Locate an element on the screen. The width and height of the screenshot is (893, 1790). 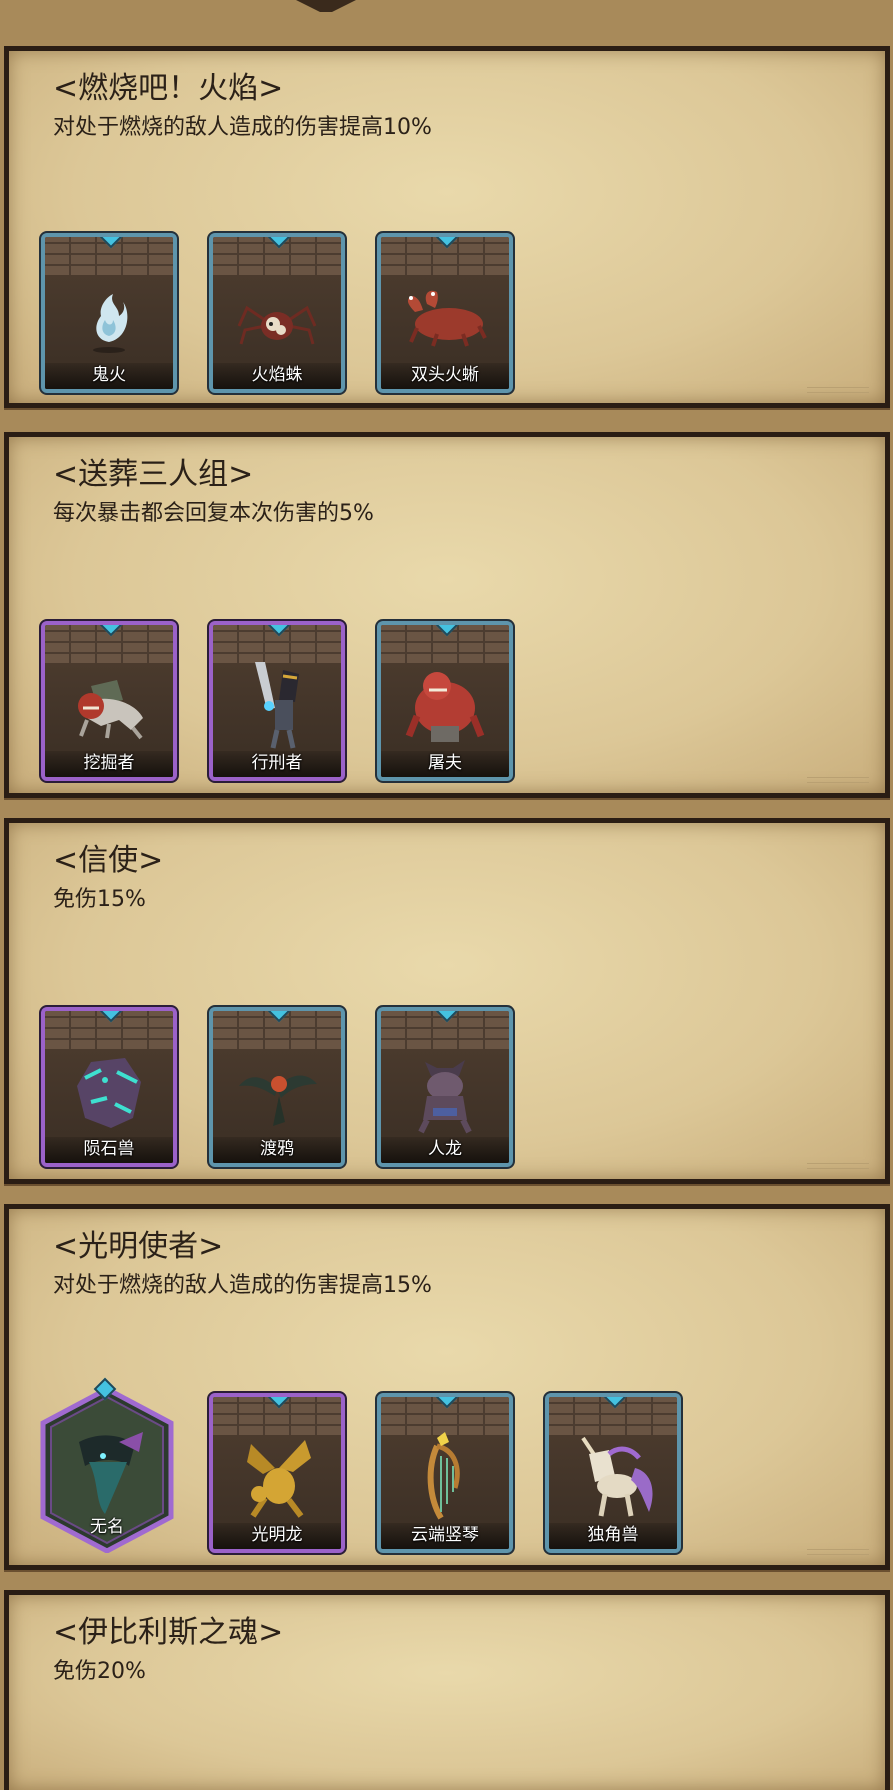
unit-name: 渡鸦 is located at coordinates (277, 1149).